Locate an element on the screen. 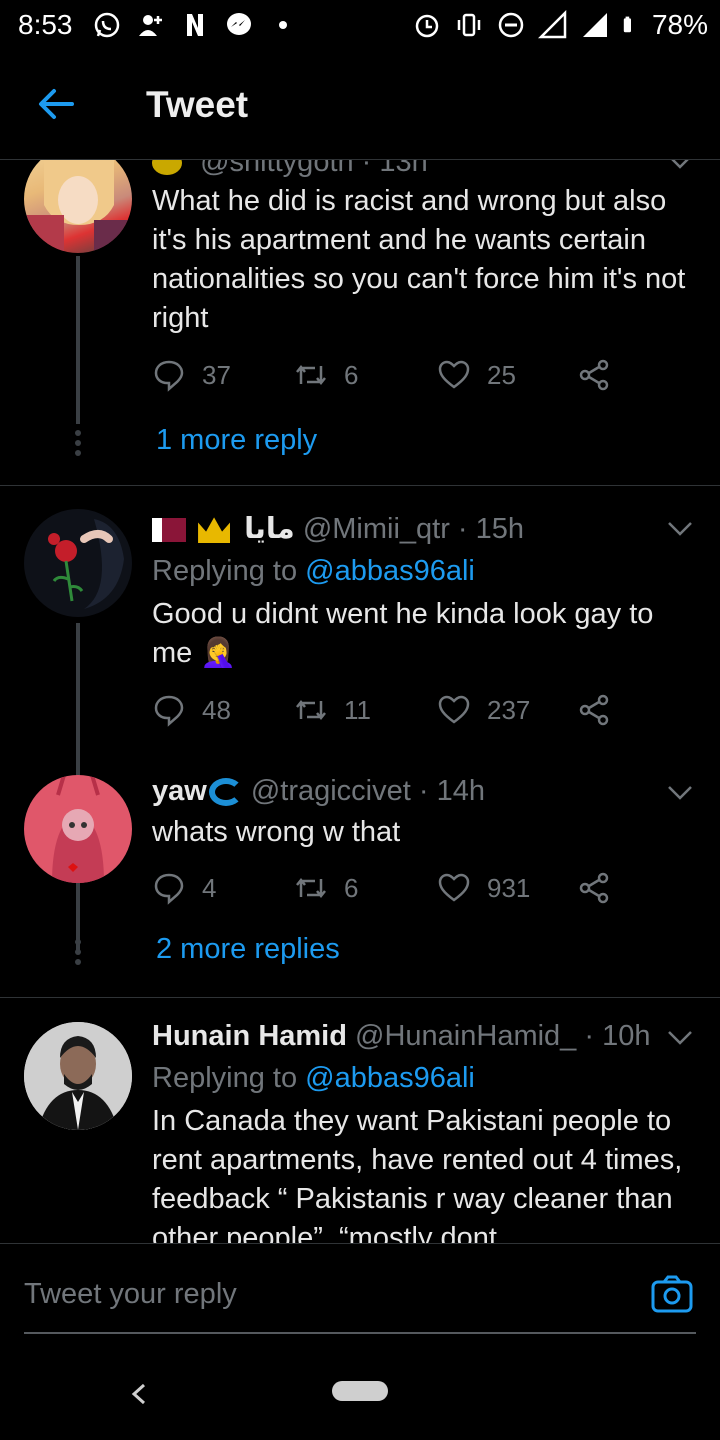 This screenshot has width=720, height=1440. retweet-count: 11 is located at coordinates (357, 709).